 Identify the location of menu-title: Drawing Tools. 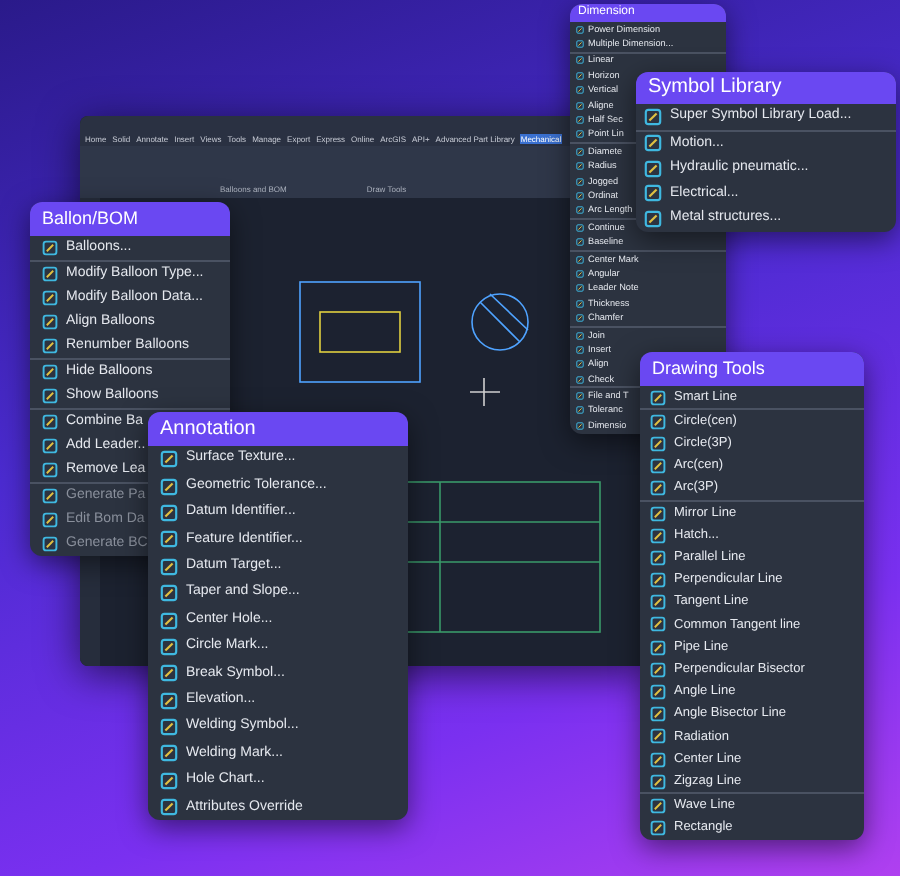
(752, 369).